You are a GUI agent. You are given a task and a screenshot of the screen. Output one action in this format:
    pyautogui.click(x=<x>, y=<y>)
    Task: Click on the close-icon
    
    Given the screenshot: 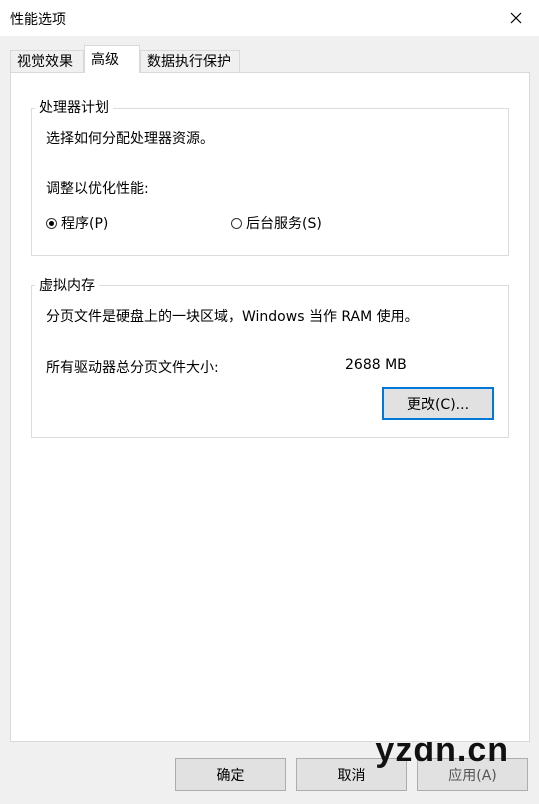 What is the action you would take?
    pyautogui.click(x=516, y=18)
    